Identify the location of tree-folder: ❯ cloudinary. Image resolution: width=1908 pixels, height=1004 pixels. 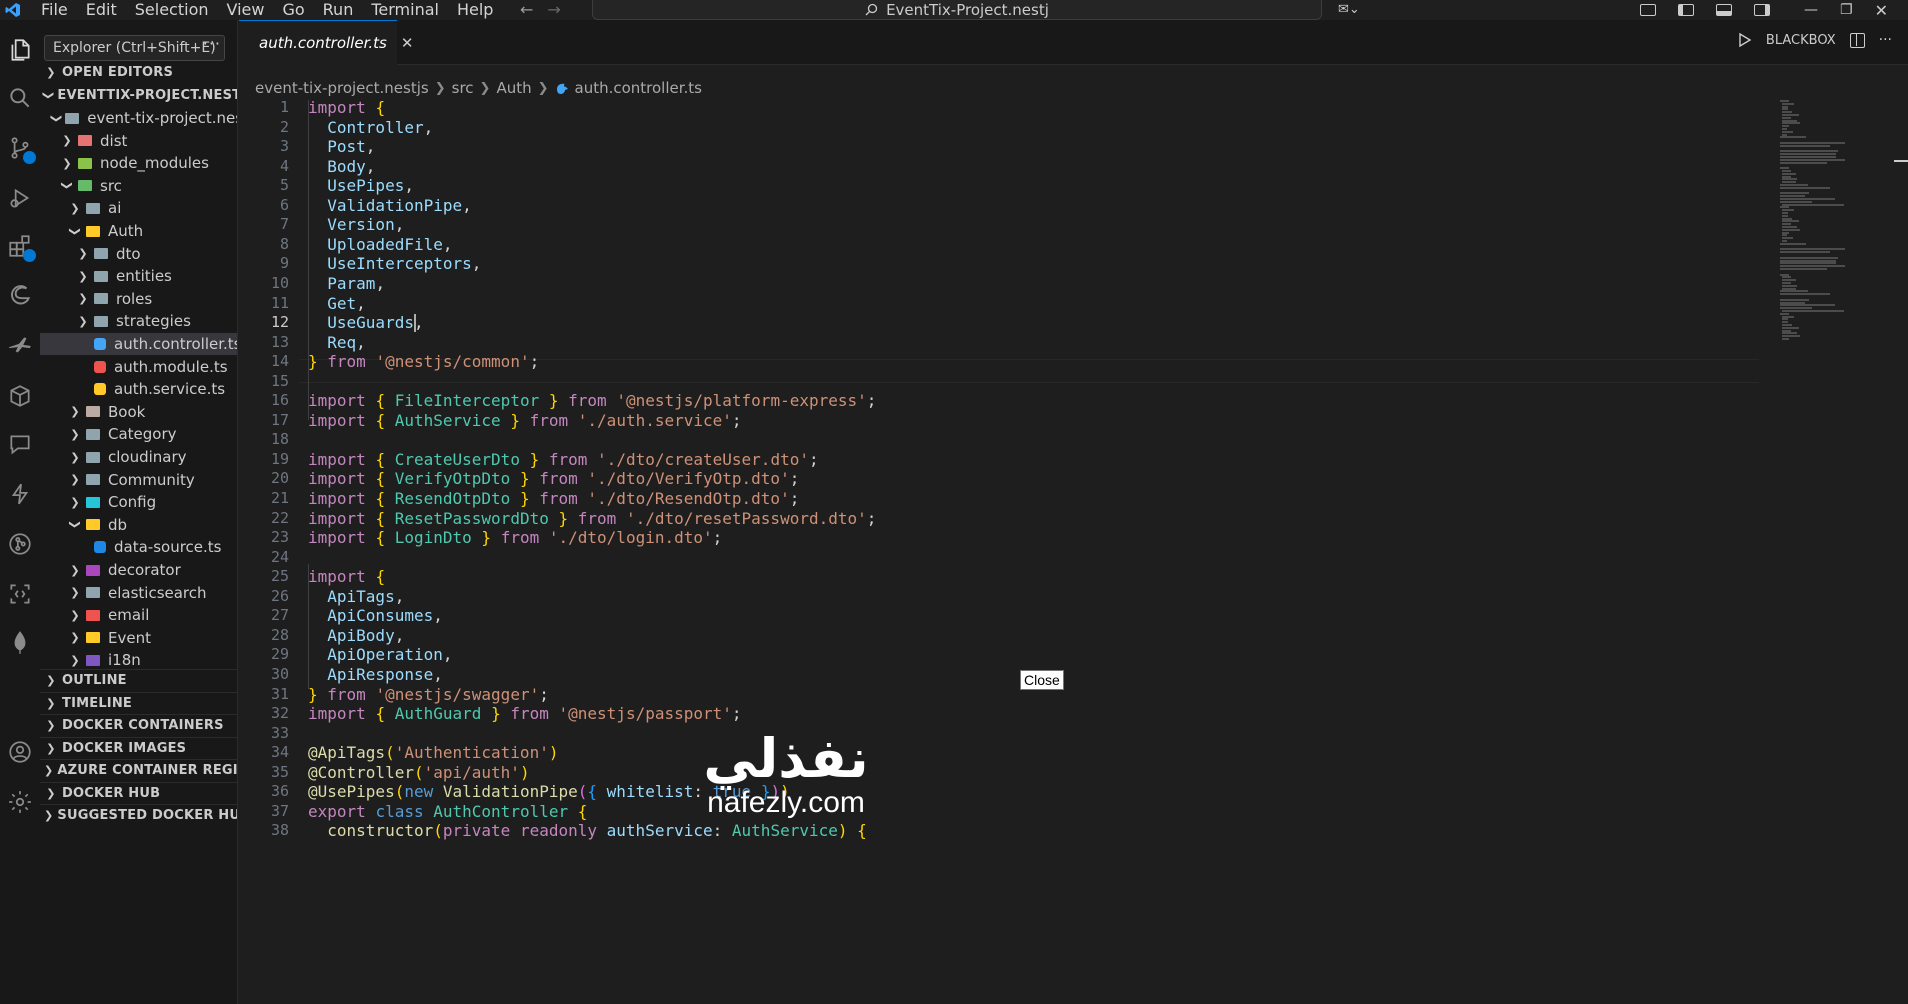
(138, 457).